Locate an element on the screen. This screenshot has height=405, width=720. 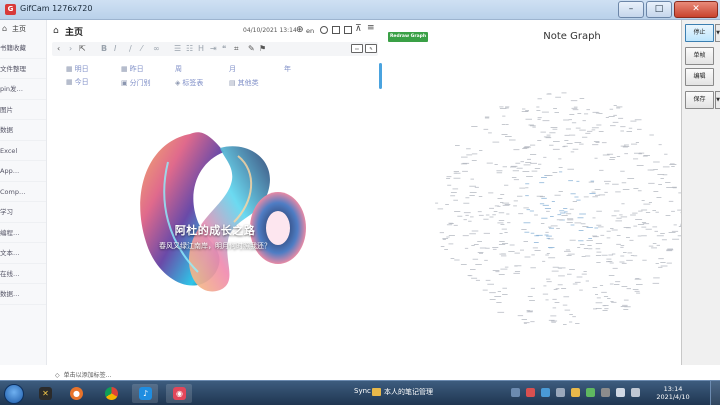
taskbar-app-xmind: ✕ is located at coordinates (45, 393).